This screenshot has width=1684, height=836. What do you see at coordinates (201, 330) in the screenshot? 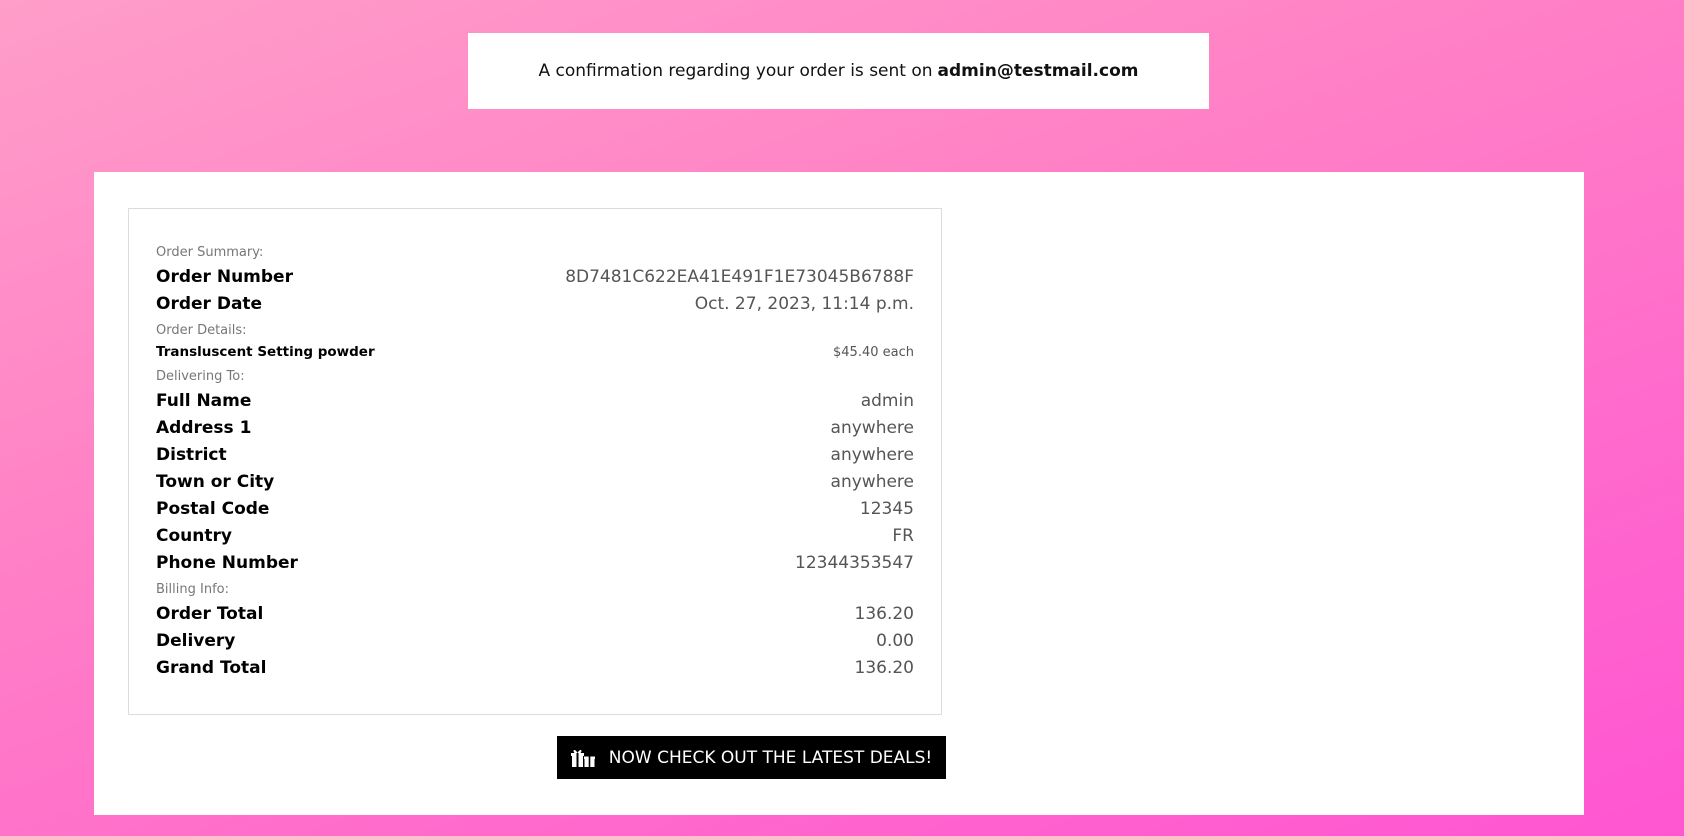
I see `order-details-label: Order Details:` at bounding box center [201, 330].